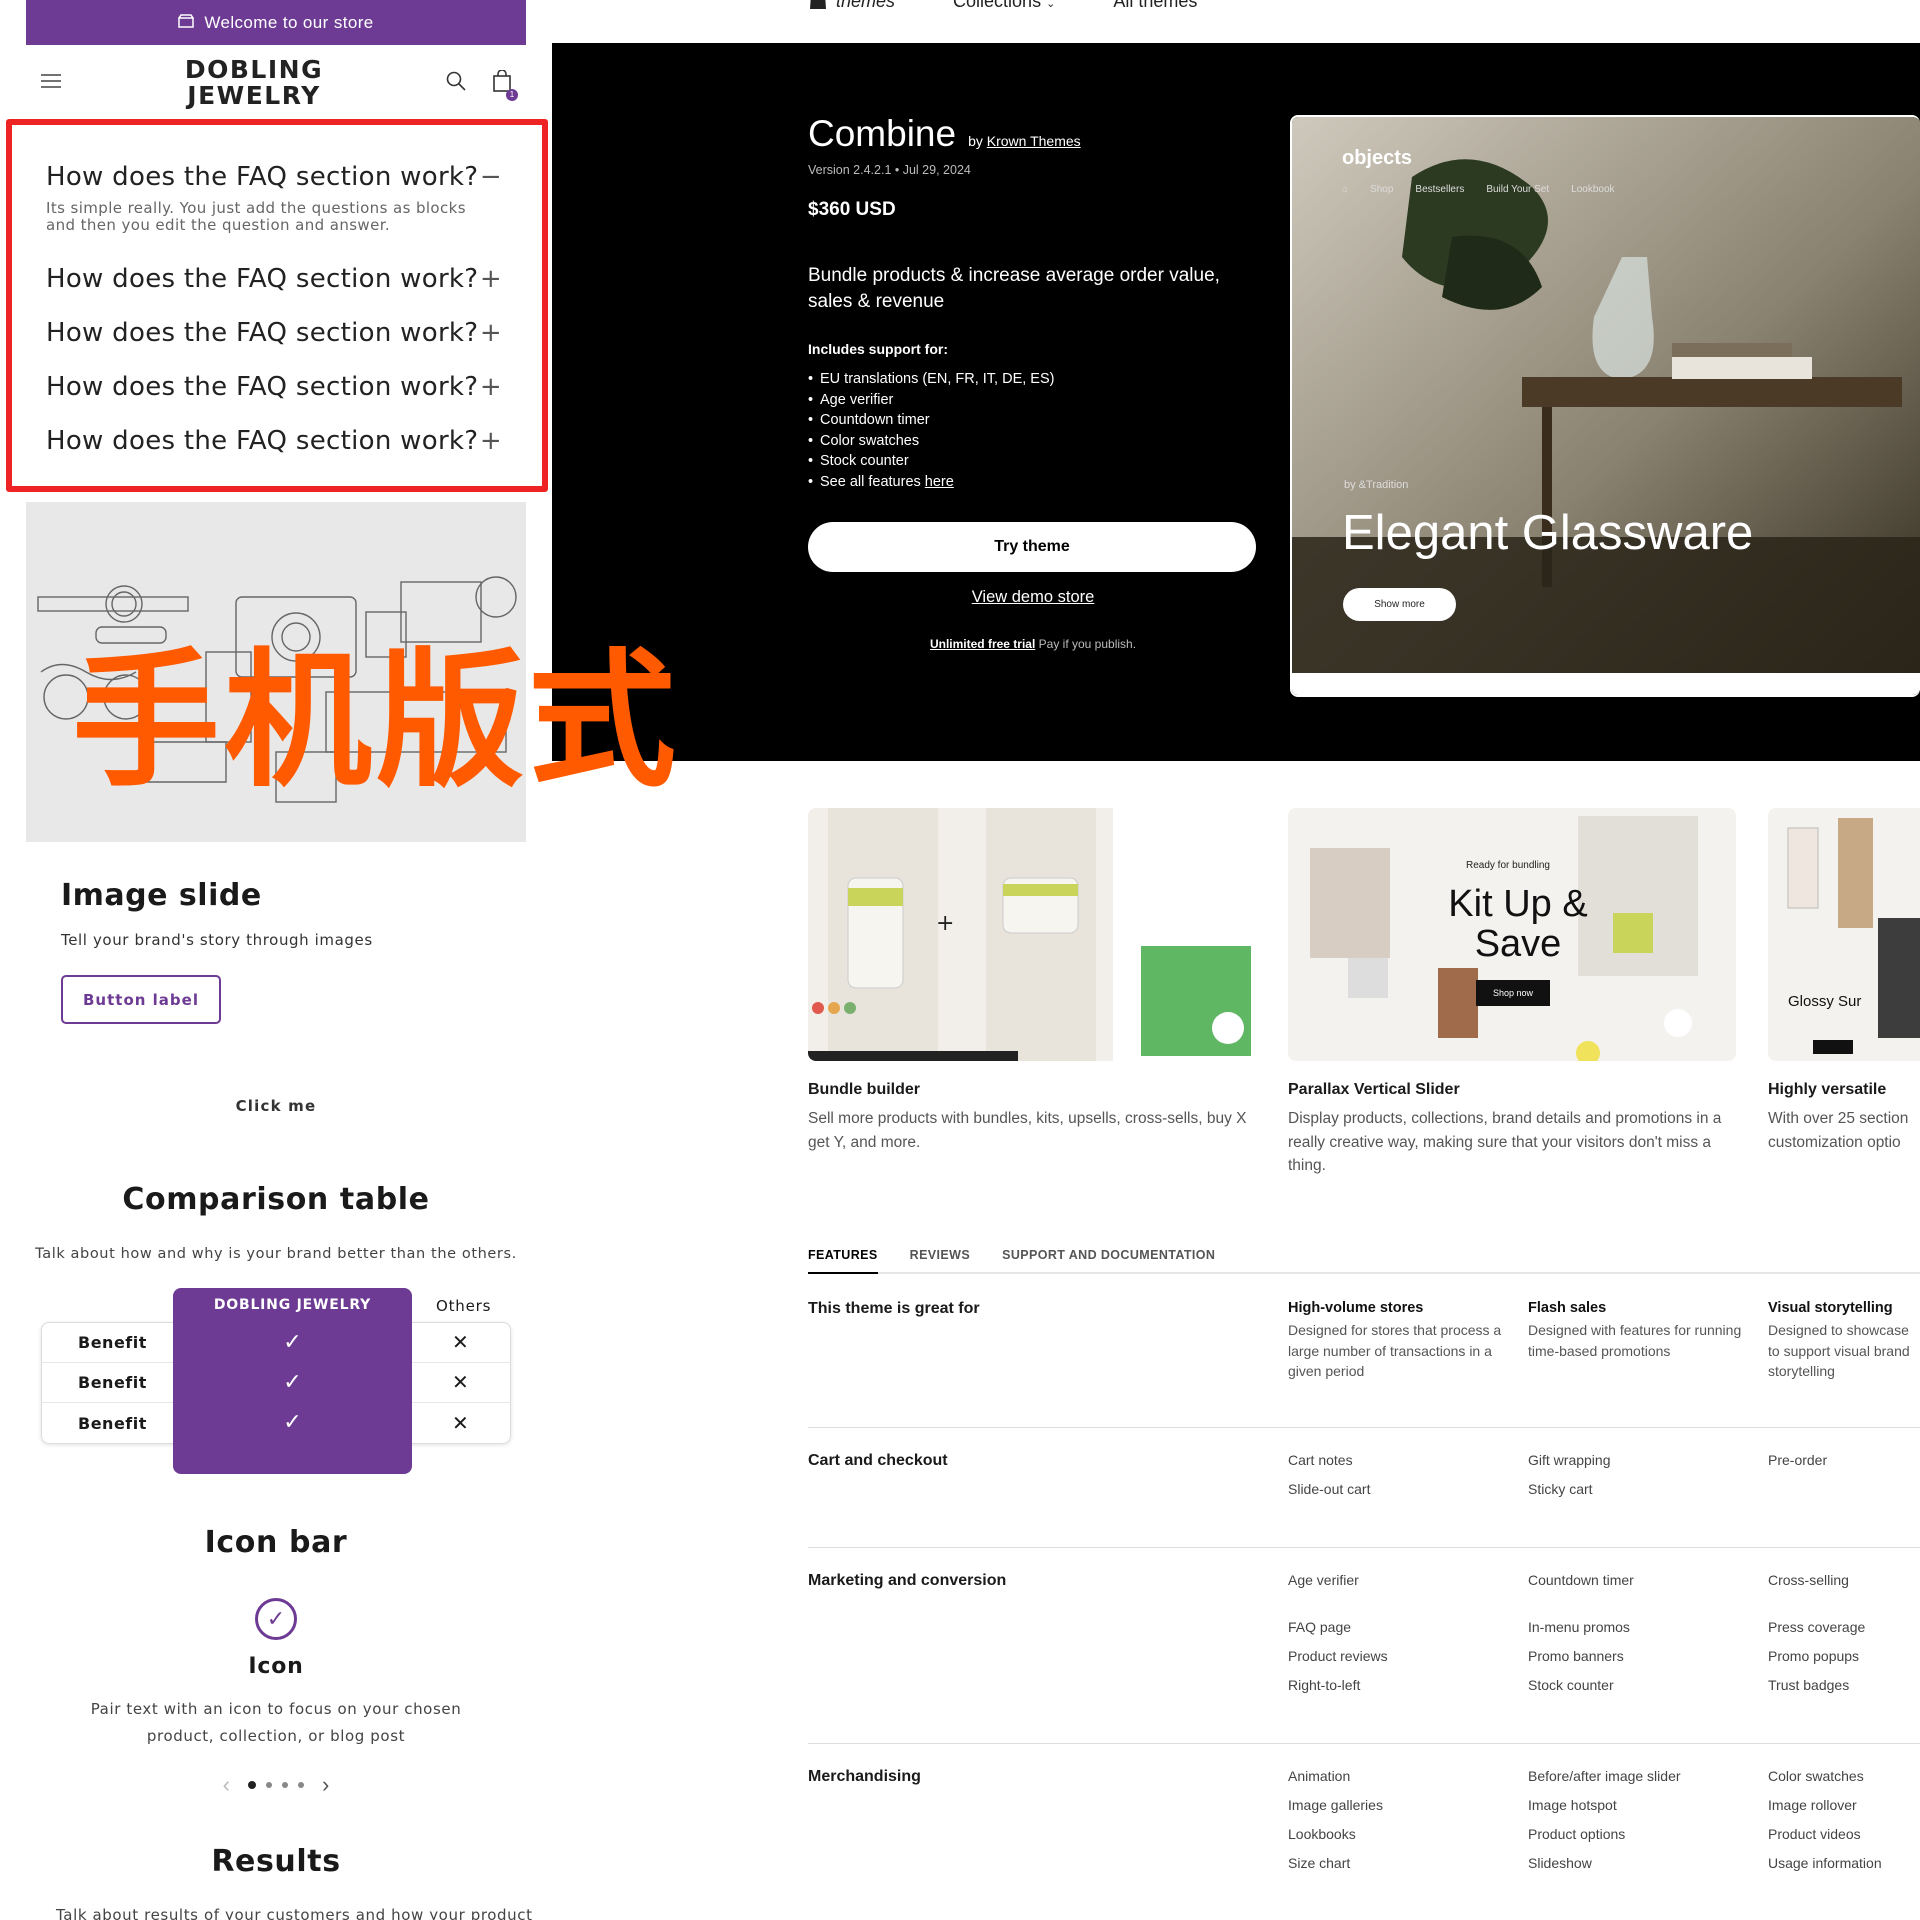  What do you see at coordinates (141, 999) in the screenshot?
I see `button-label-button: Button label` at bounding box center [141, 999].